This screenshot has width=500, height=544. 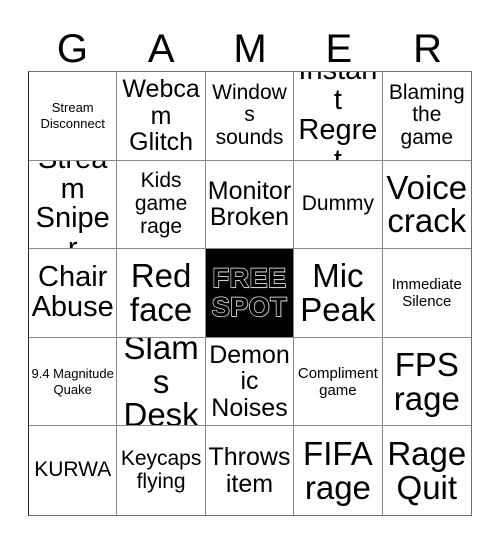 I want to click on bingo-cell: Instant Regret, so click(x=338, y=116).